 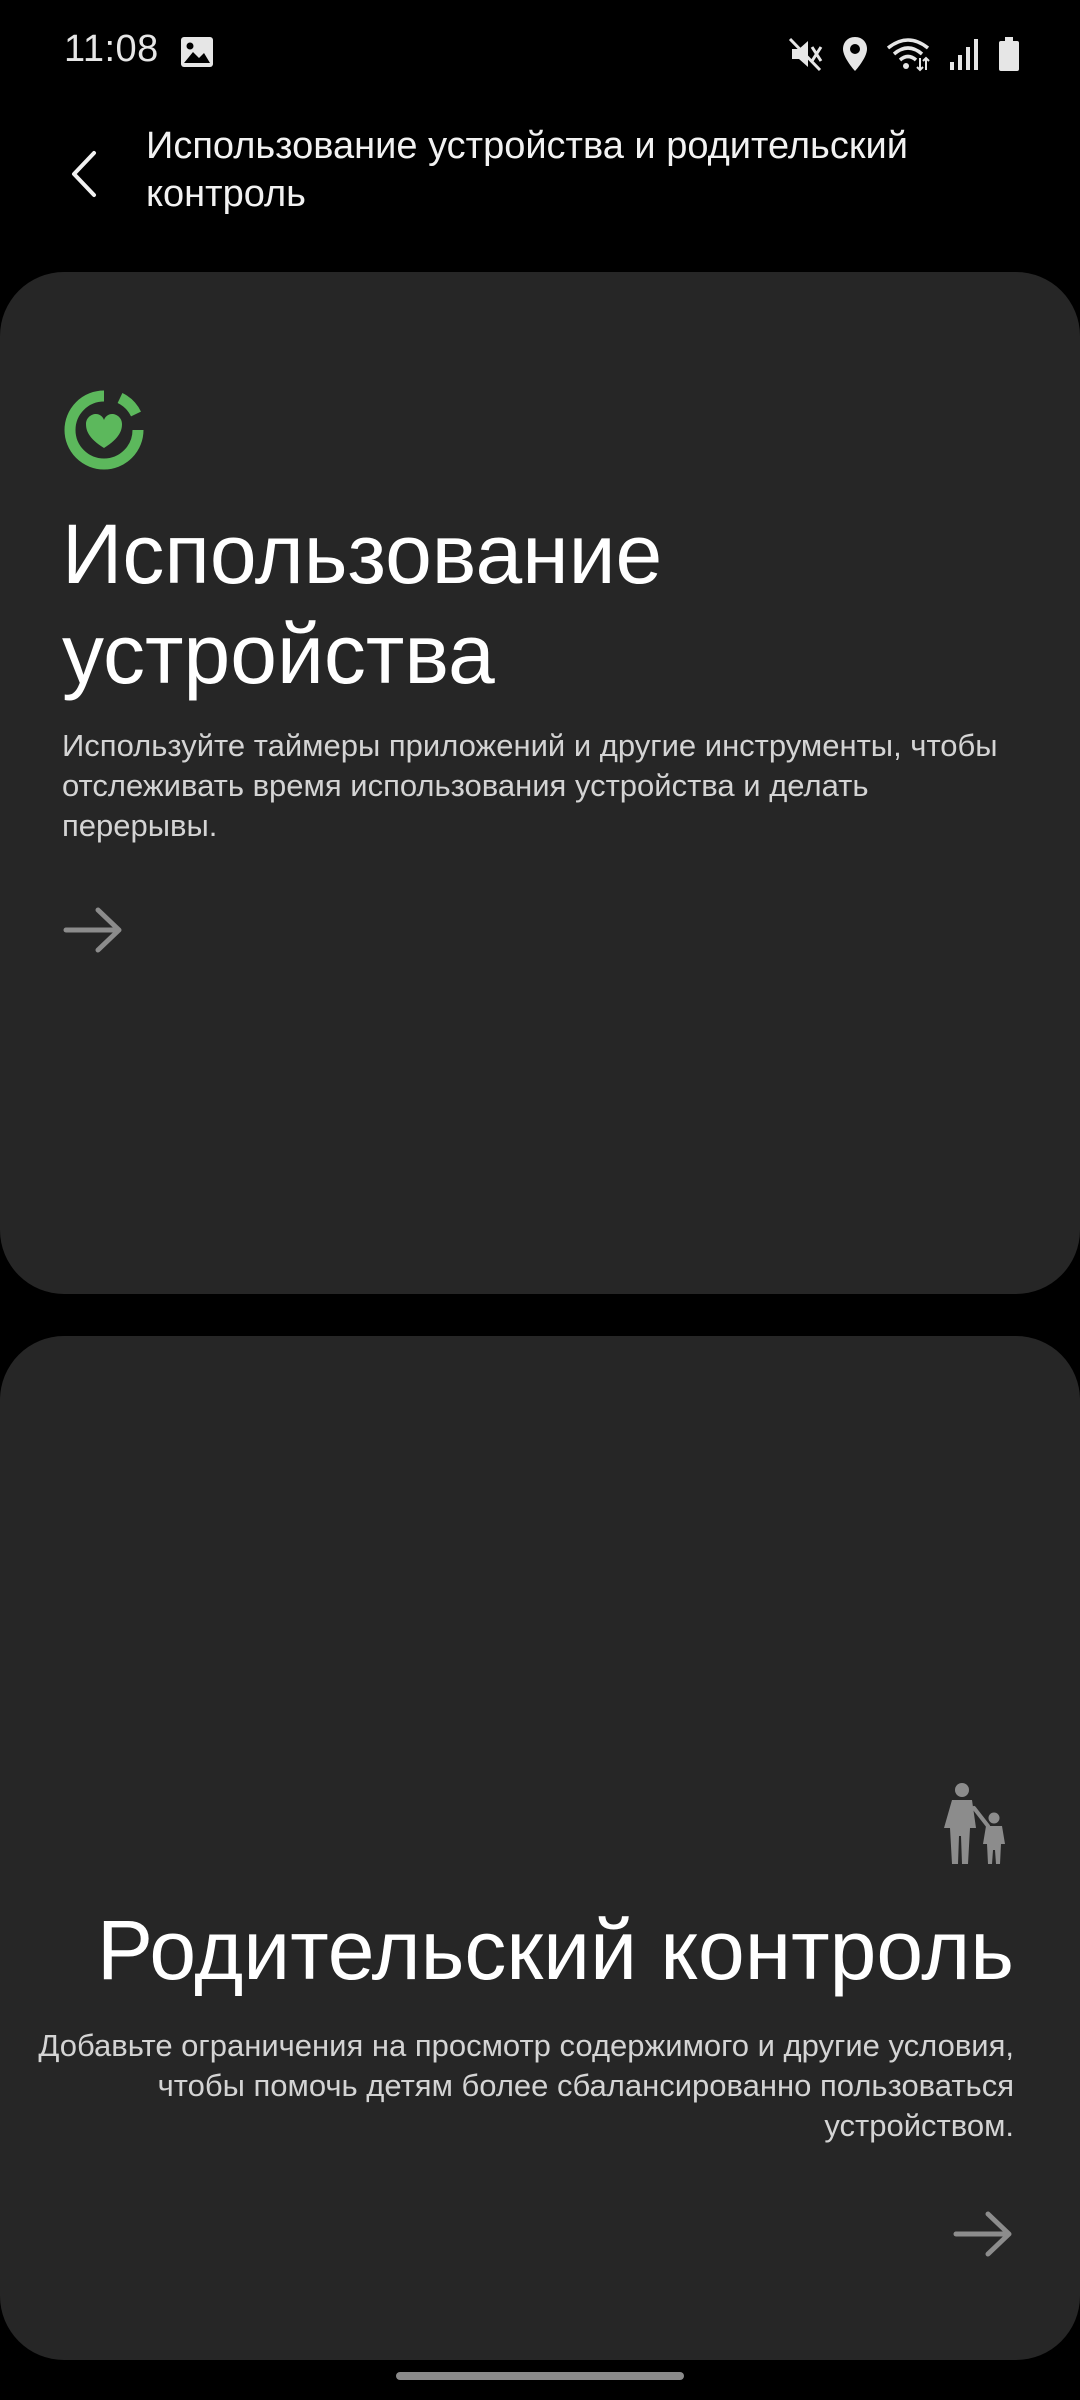 I want to click on device-usage-title-line1: Использование, so click(x=362, y=554).